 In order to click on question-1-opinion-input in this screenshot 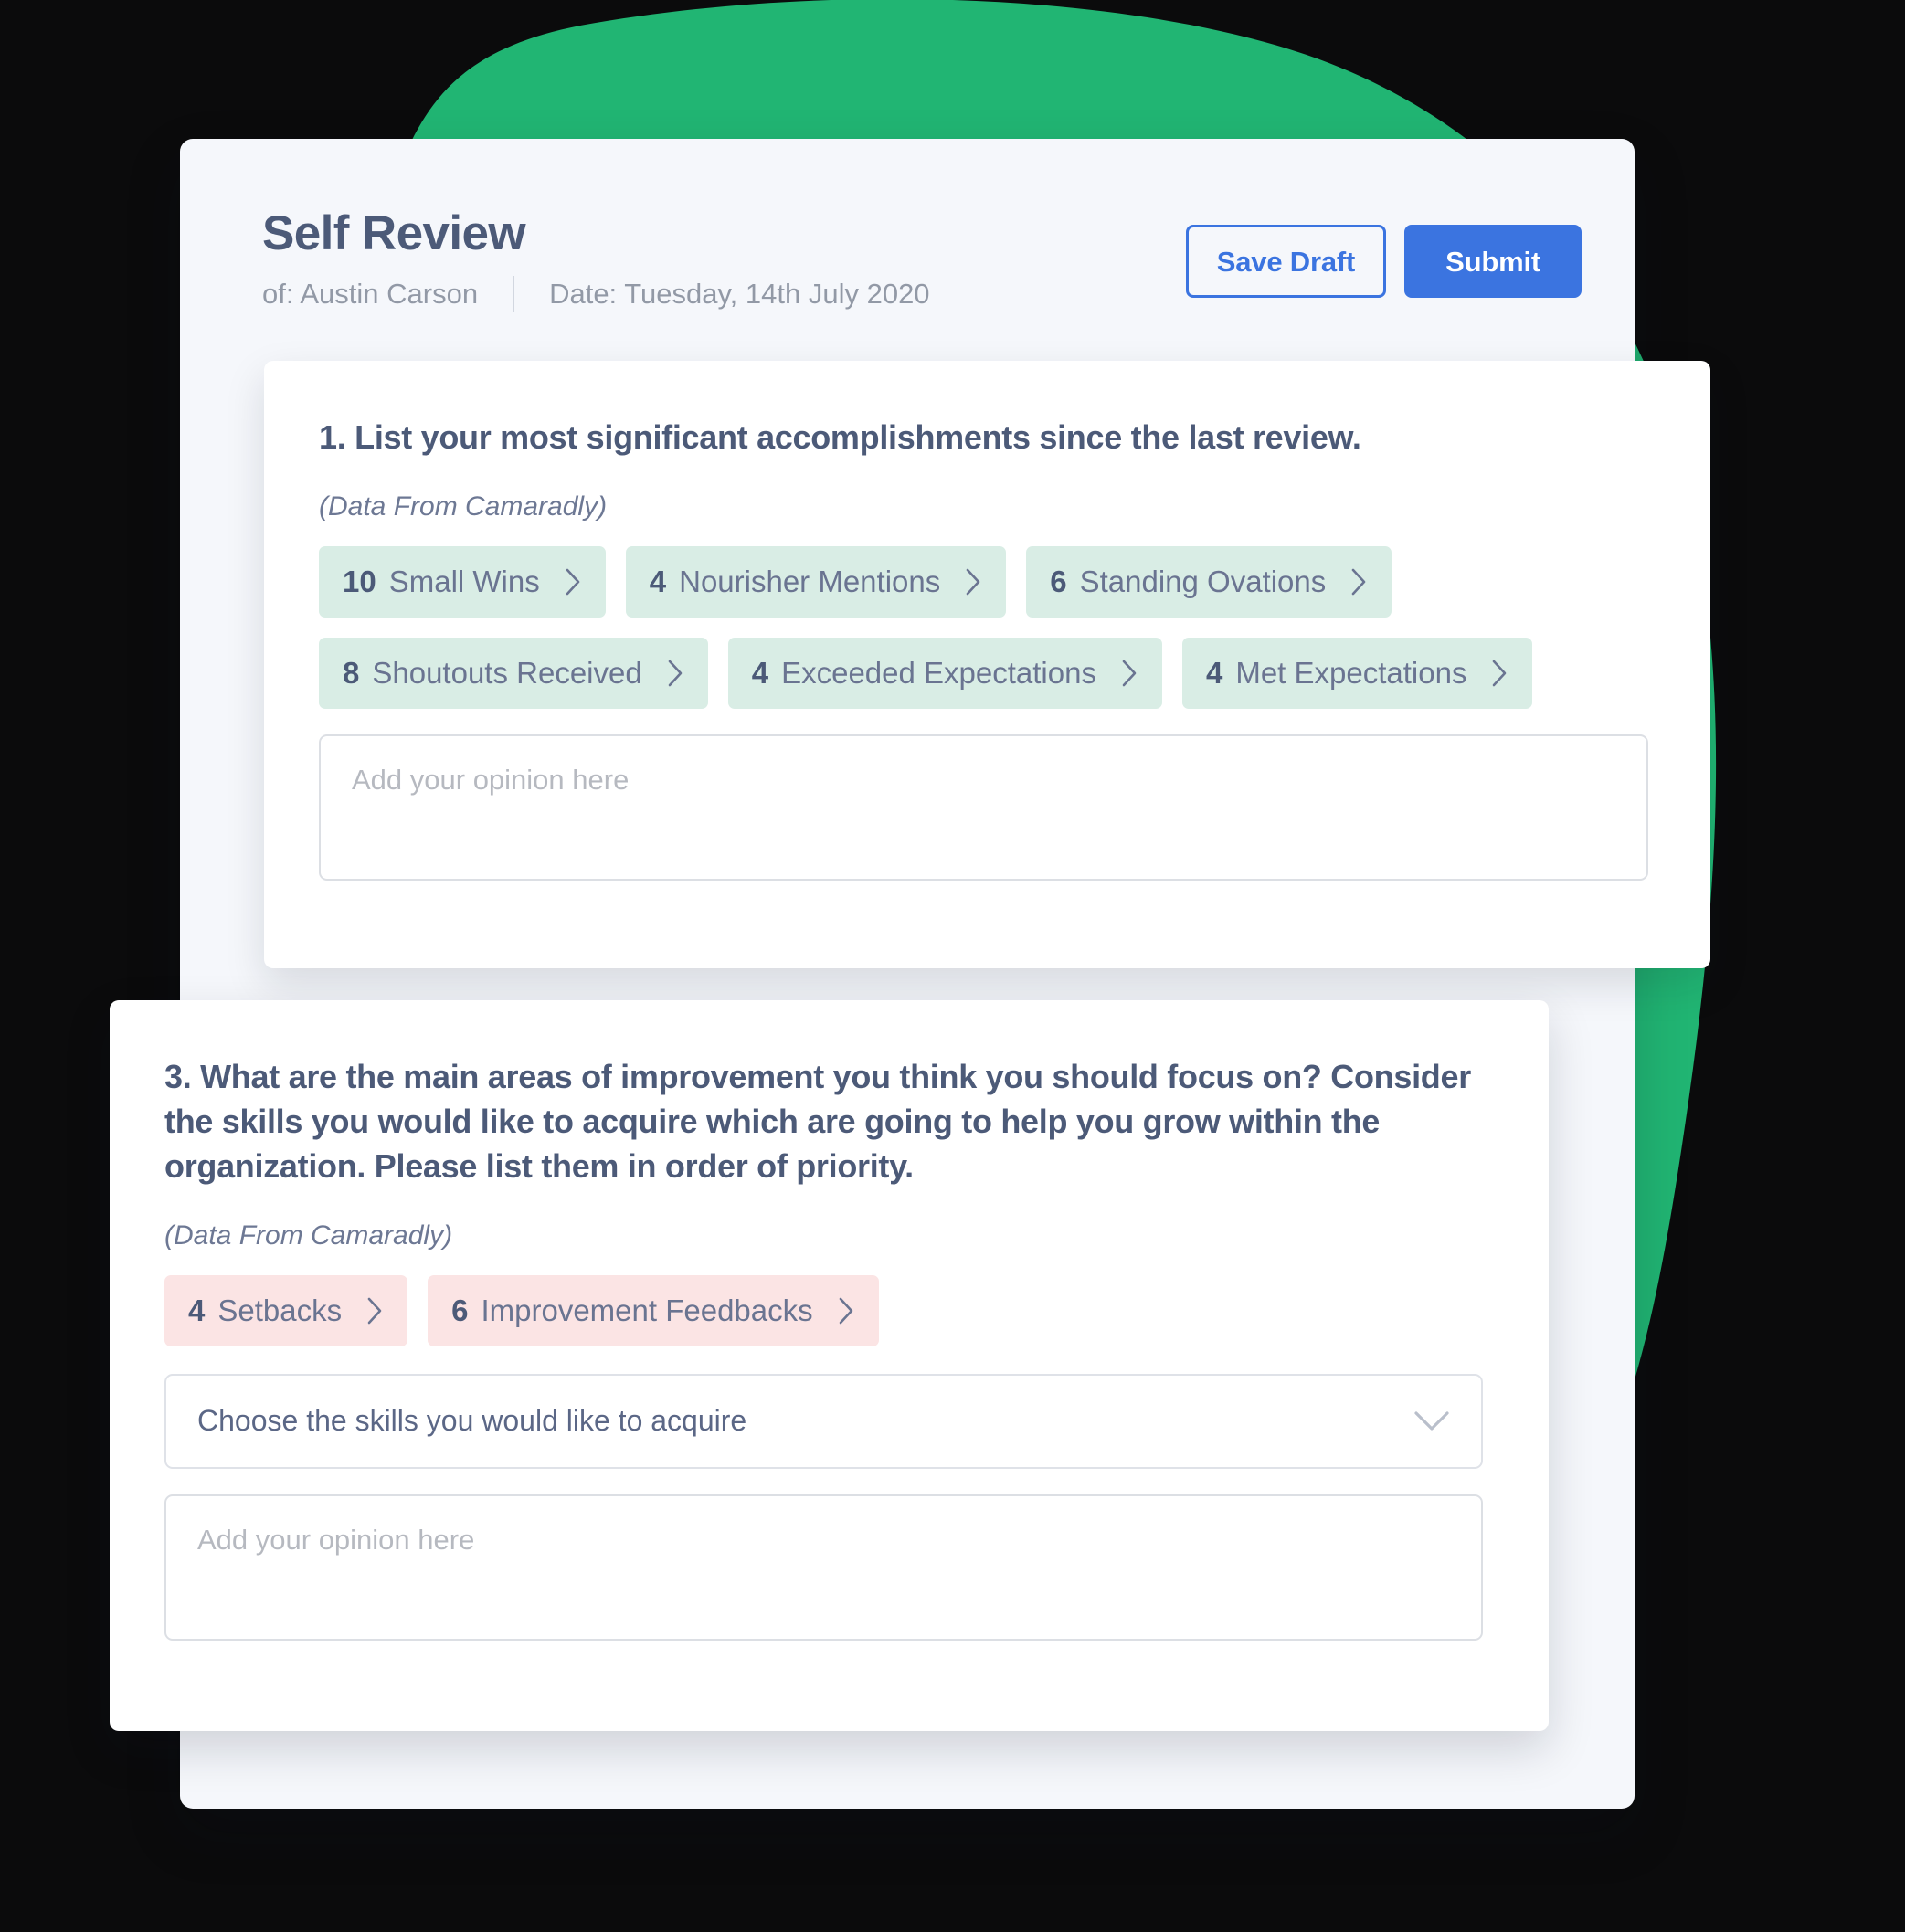, I will do `click(983, 807)`.